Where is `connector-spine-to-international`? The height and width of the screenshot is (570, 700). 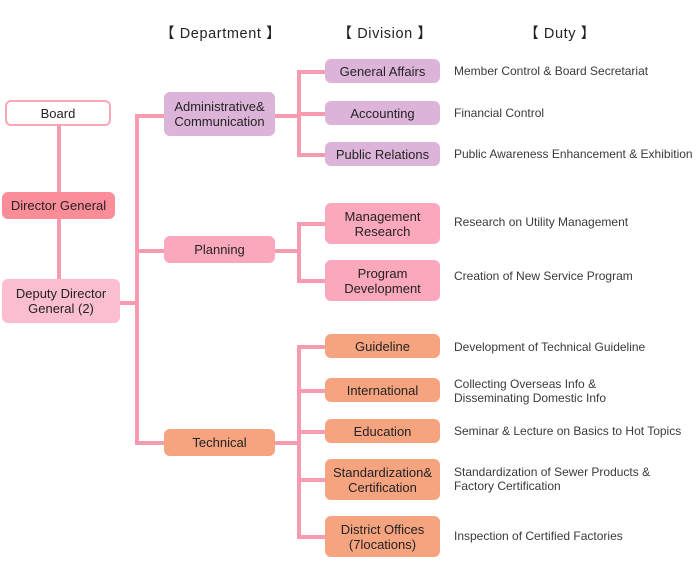 connector-spine-to-international is located at coordinates (311, 391).